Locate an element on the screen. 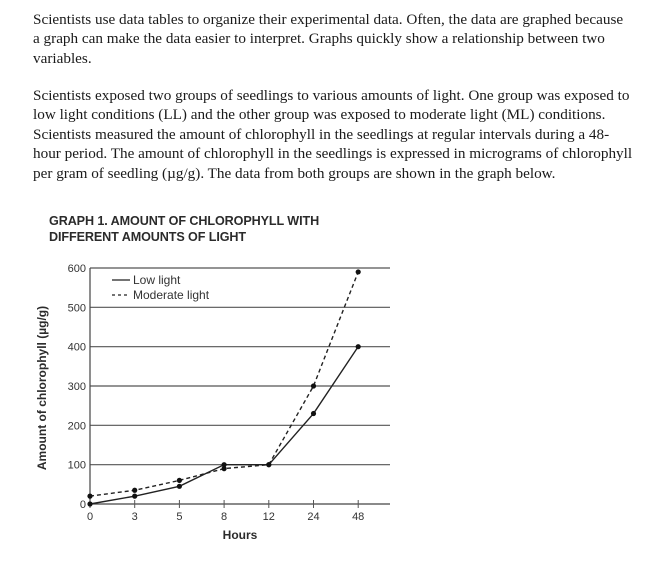 The width and height of the screenshot is (669, 566). x-tick-label: 48 is located at coordinates (358, 517).